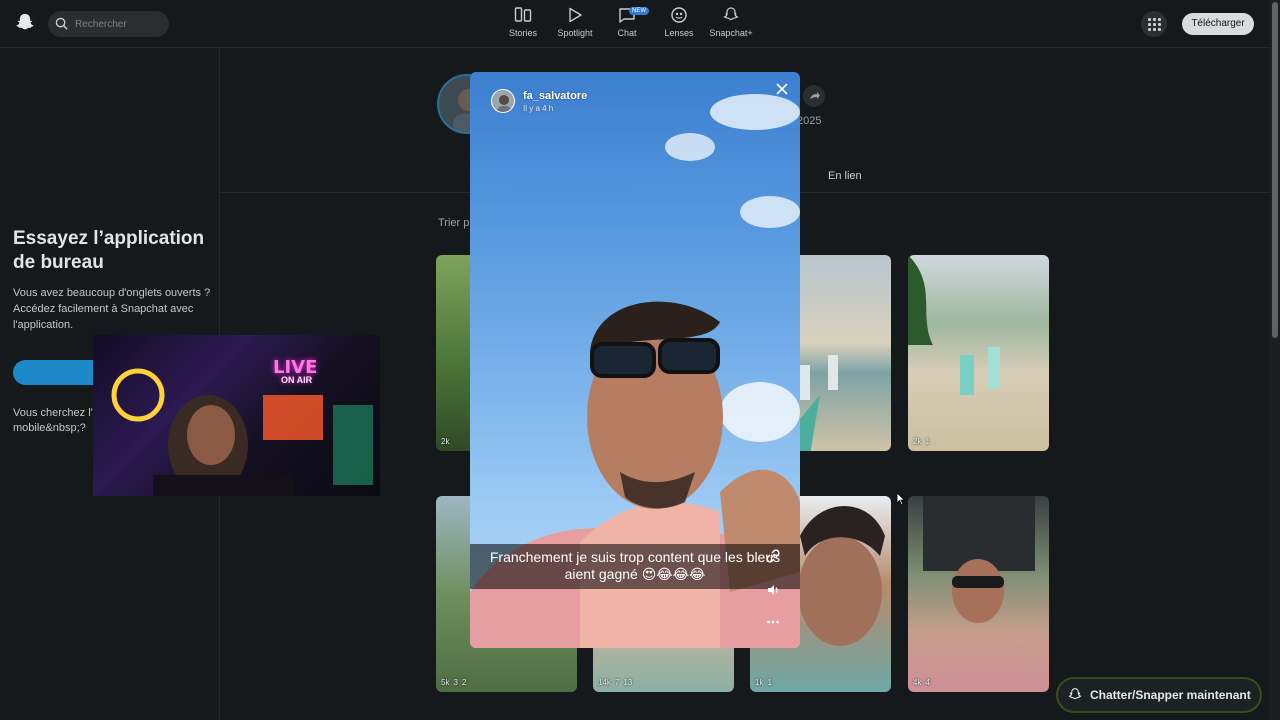 The image size is (1280, 720). What do you see at coordinates (604, 682) in the screenshot?
I see `views-count: 14k` at bounding box center [604, 682].